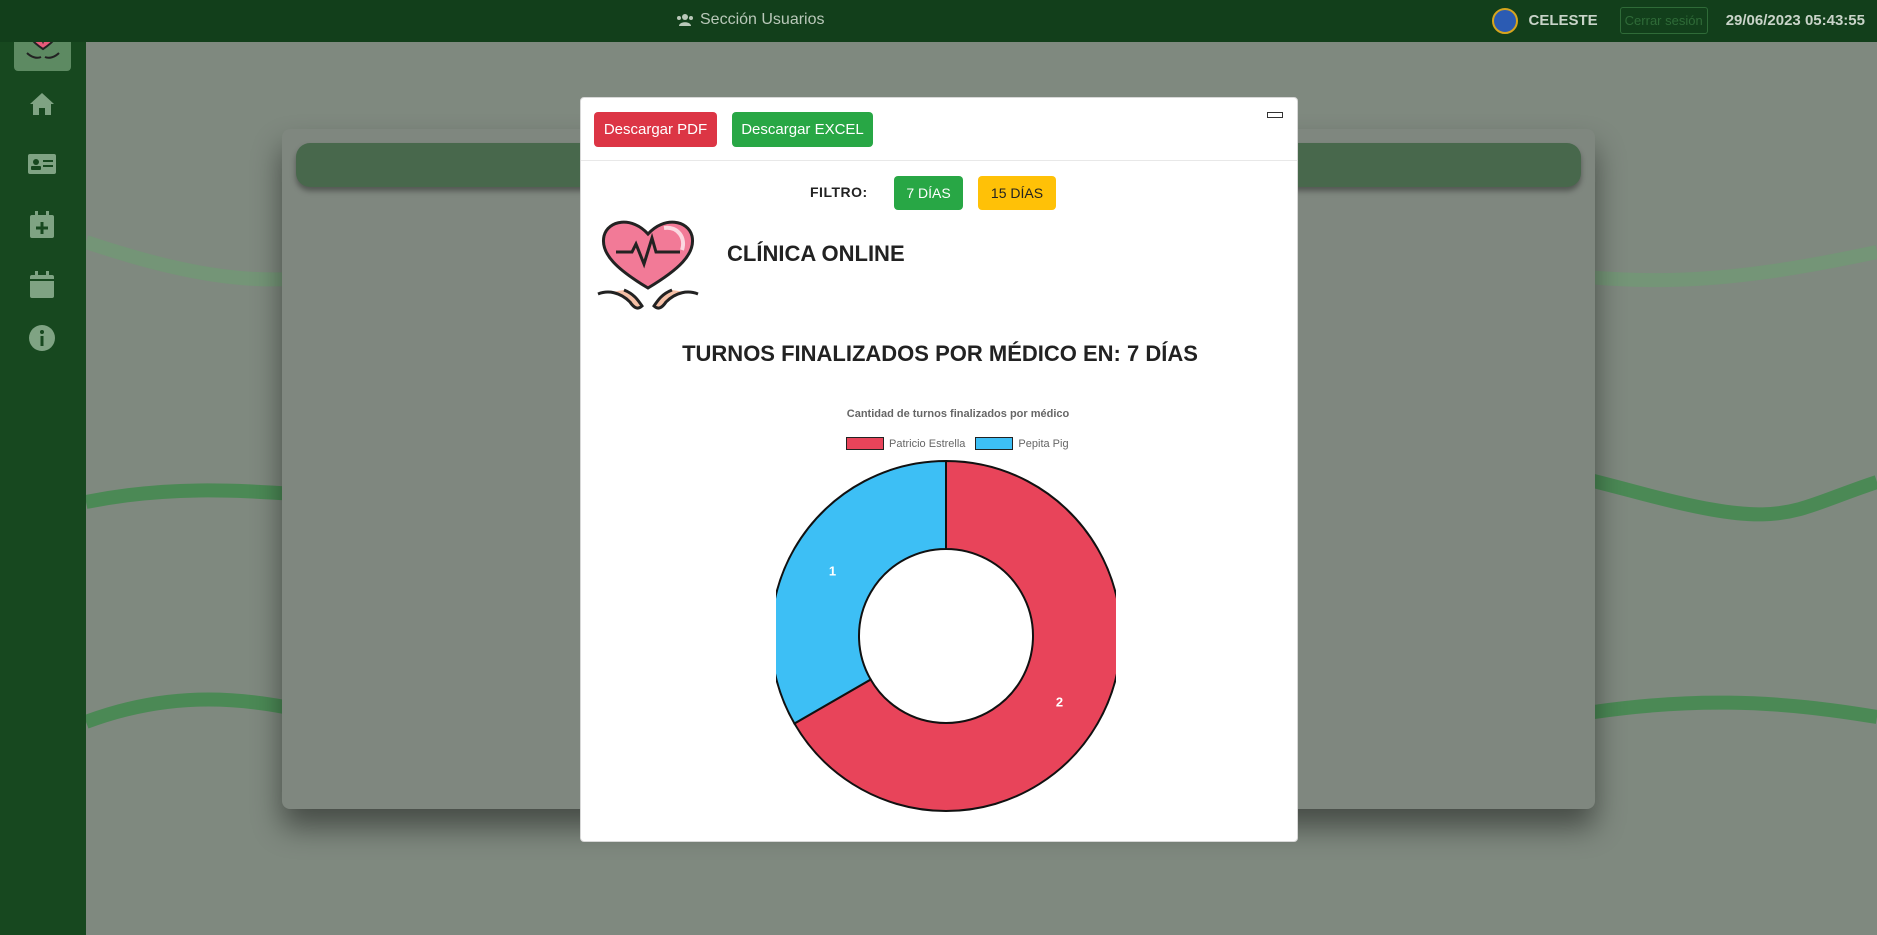  I want to click on id-card-icon, so click(42, 164).